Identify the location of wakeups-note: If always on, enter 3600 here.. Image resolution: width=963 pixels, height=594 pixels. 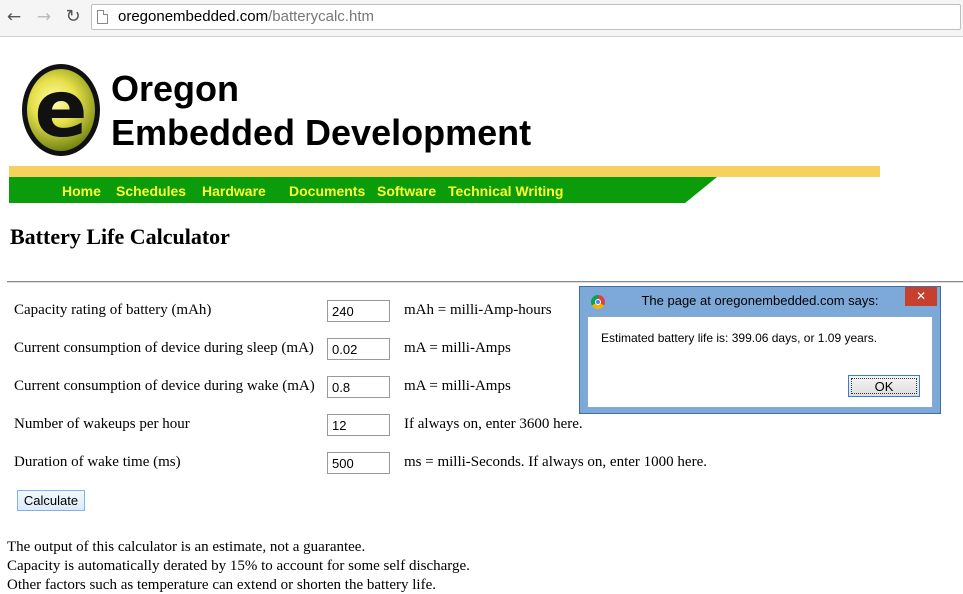
(493, 424).